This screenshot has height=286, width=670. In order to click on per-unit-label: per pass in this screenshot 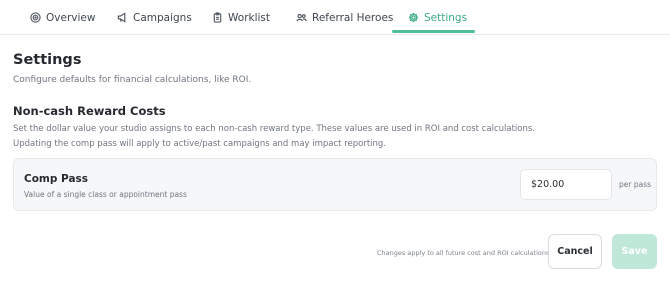, I will do `click(635, 184)`.